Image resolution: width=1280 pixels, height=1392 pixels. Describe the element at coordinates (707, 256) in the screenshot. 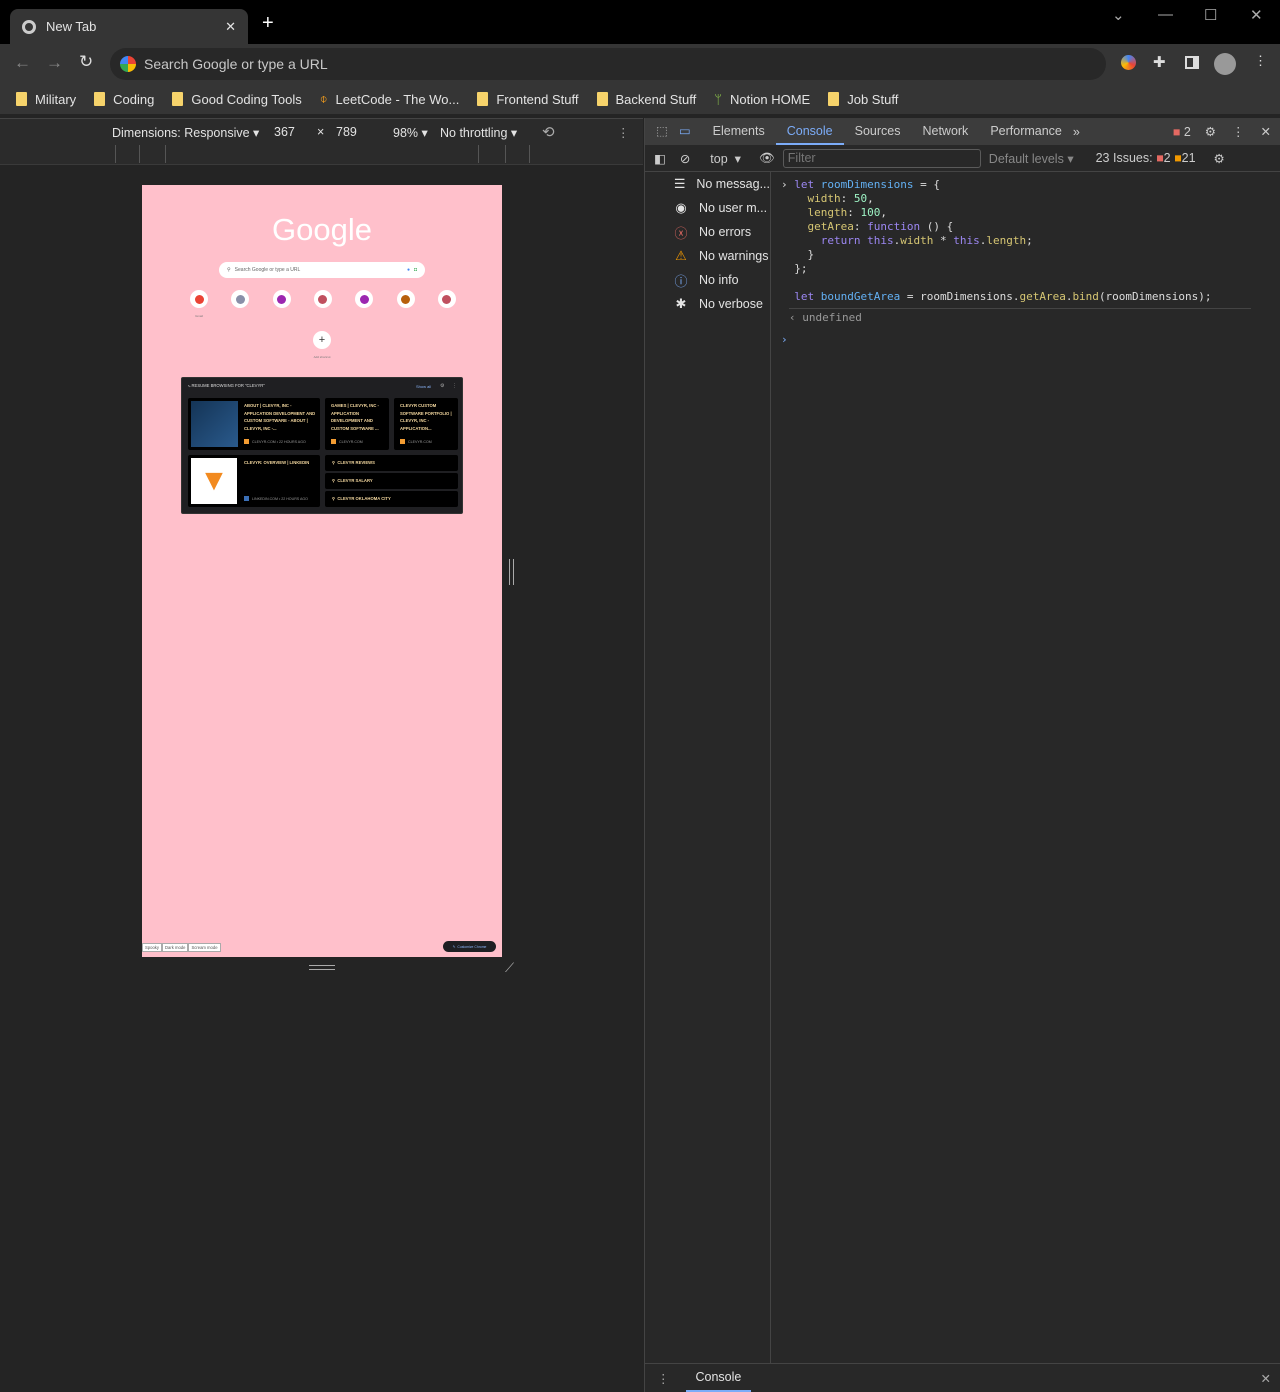

I see `sidebar-warnings: ⚠ No warnings` at that location.